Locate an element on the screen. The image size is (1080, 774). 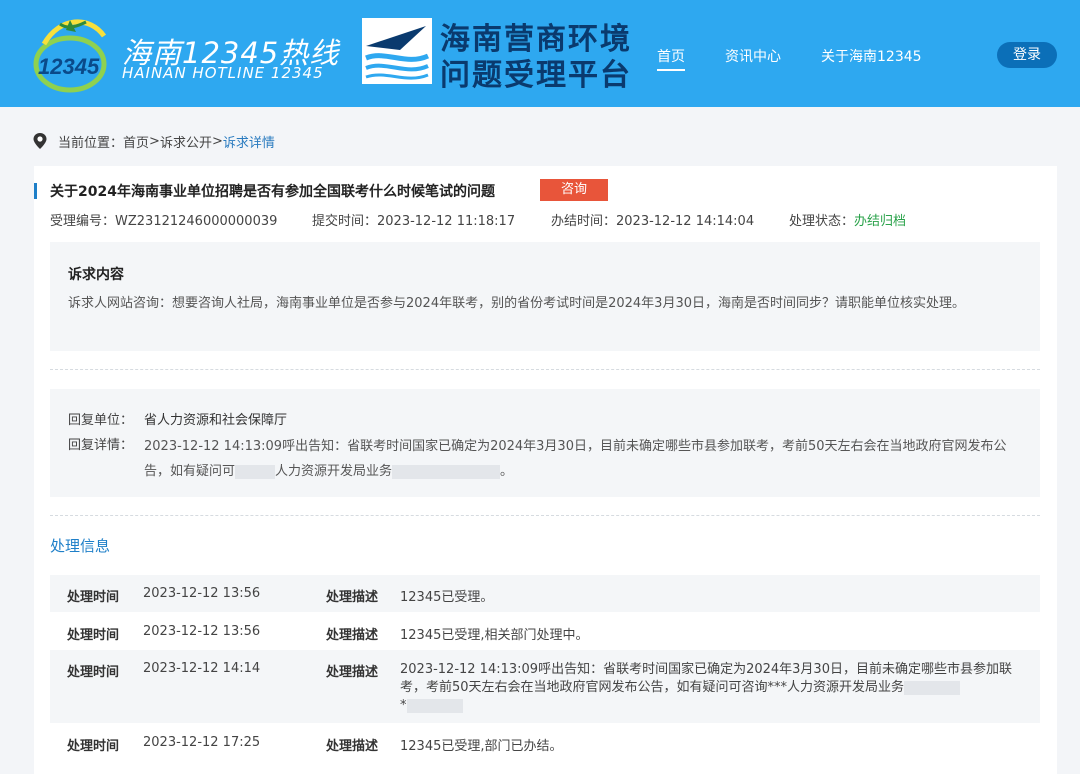
process-time: 2023-12-12 14:14 is located at coordinates (202, 668).